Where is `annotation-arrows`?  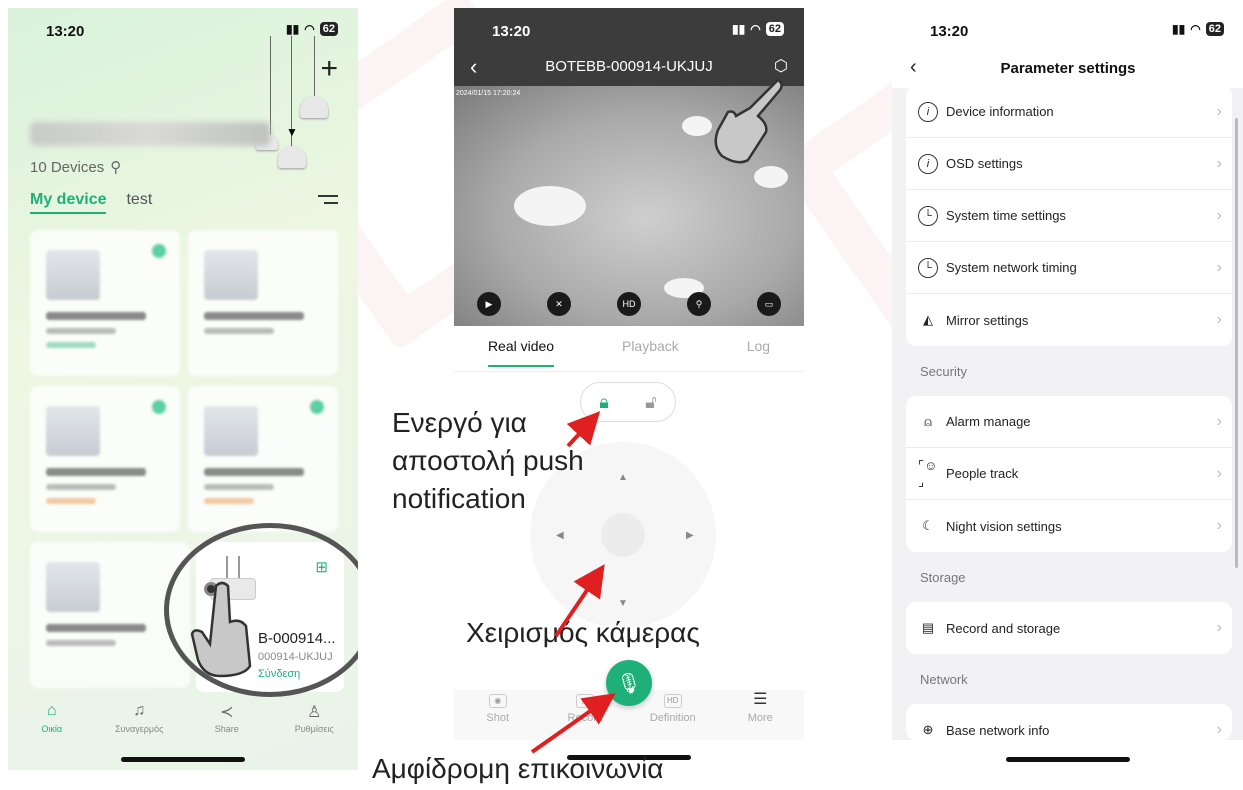 annotation-arrows is located at coordinates (573, 582).